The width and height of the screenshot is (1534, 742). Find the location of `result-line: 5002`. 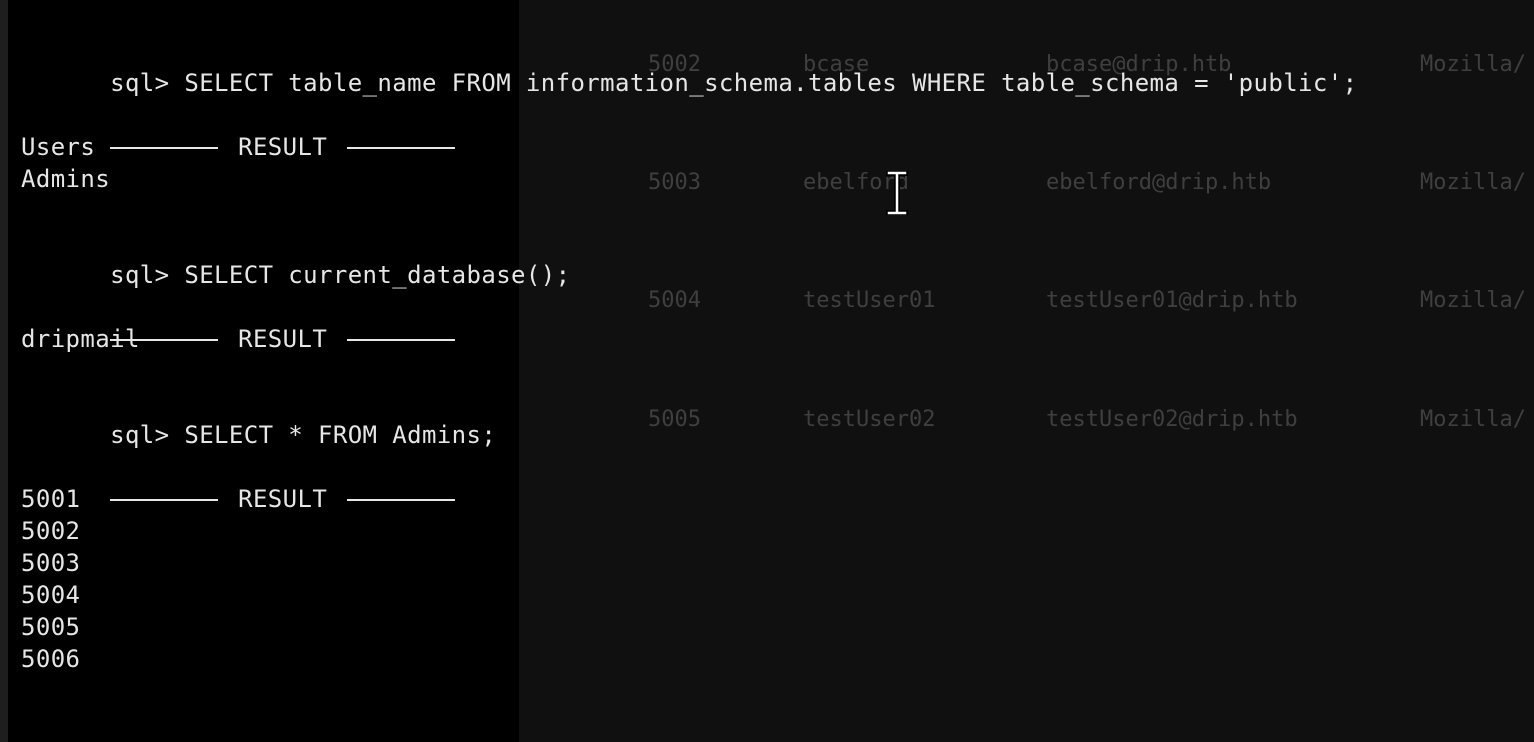

result-line: 5002 is located at coordinates (51, 531).